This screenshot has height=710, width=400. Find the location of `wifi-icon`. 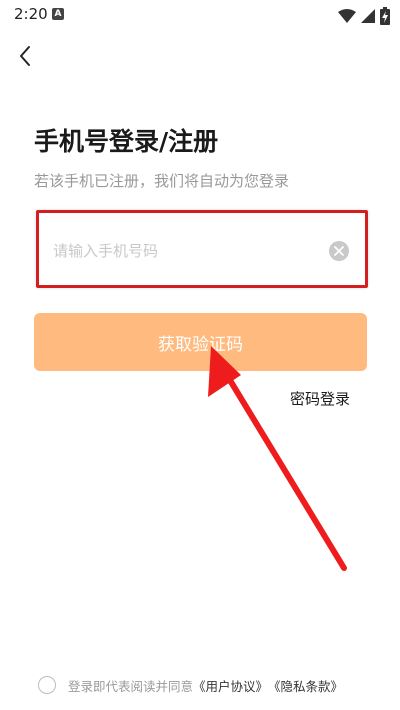

wifi-icon is located at coordinates (346, 15).